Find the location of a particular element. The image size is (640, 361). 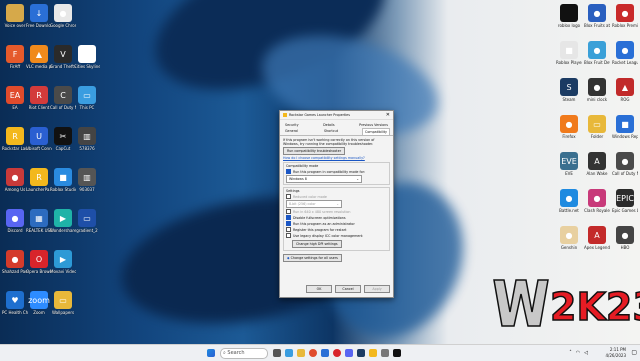

desktop-icon: ●Call of Duty Mod is located at coordinates (625, 164).